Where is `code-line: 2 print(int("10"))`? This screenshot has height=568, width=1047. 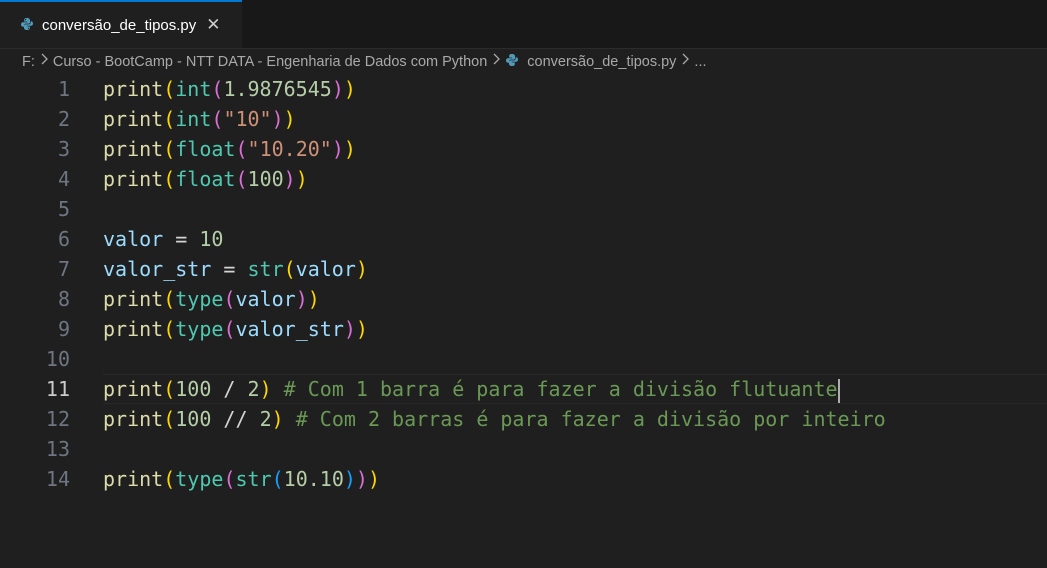
code-line: 2 print(int("10")) is located at coordinates (523, 119).